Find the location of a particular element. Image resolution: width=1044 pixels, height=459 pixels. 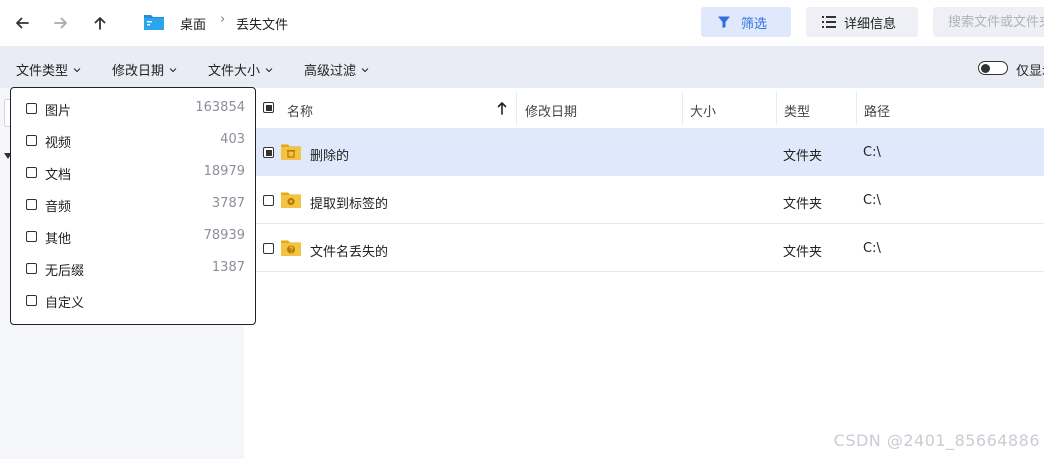

filter-button: 筛选 is located at coordinates (746, 22).